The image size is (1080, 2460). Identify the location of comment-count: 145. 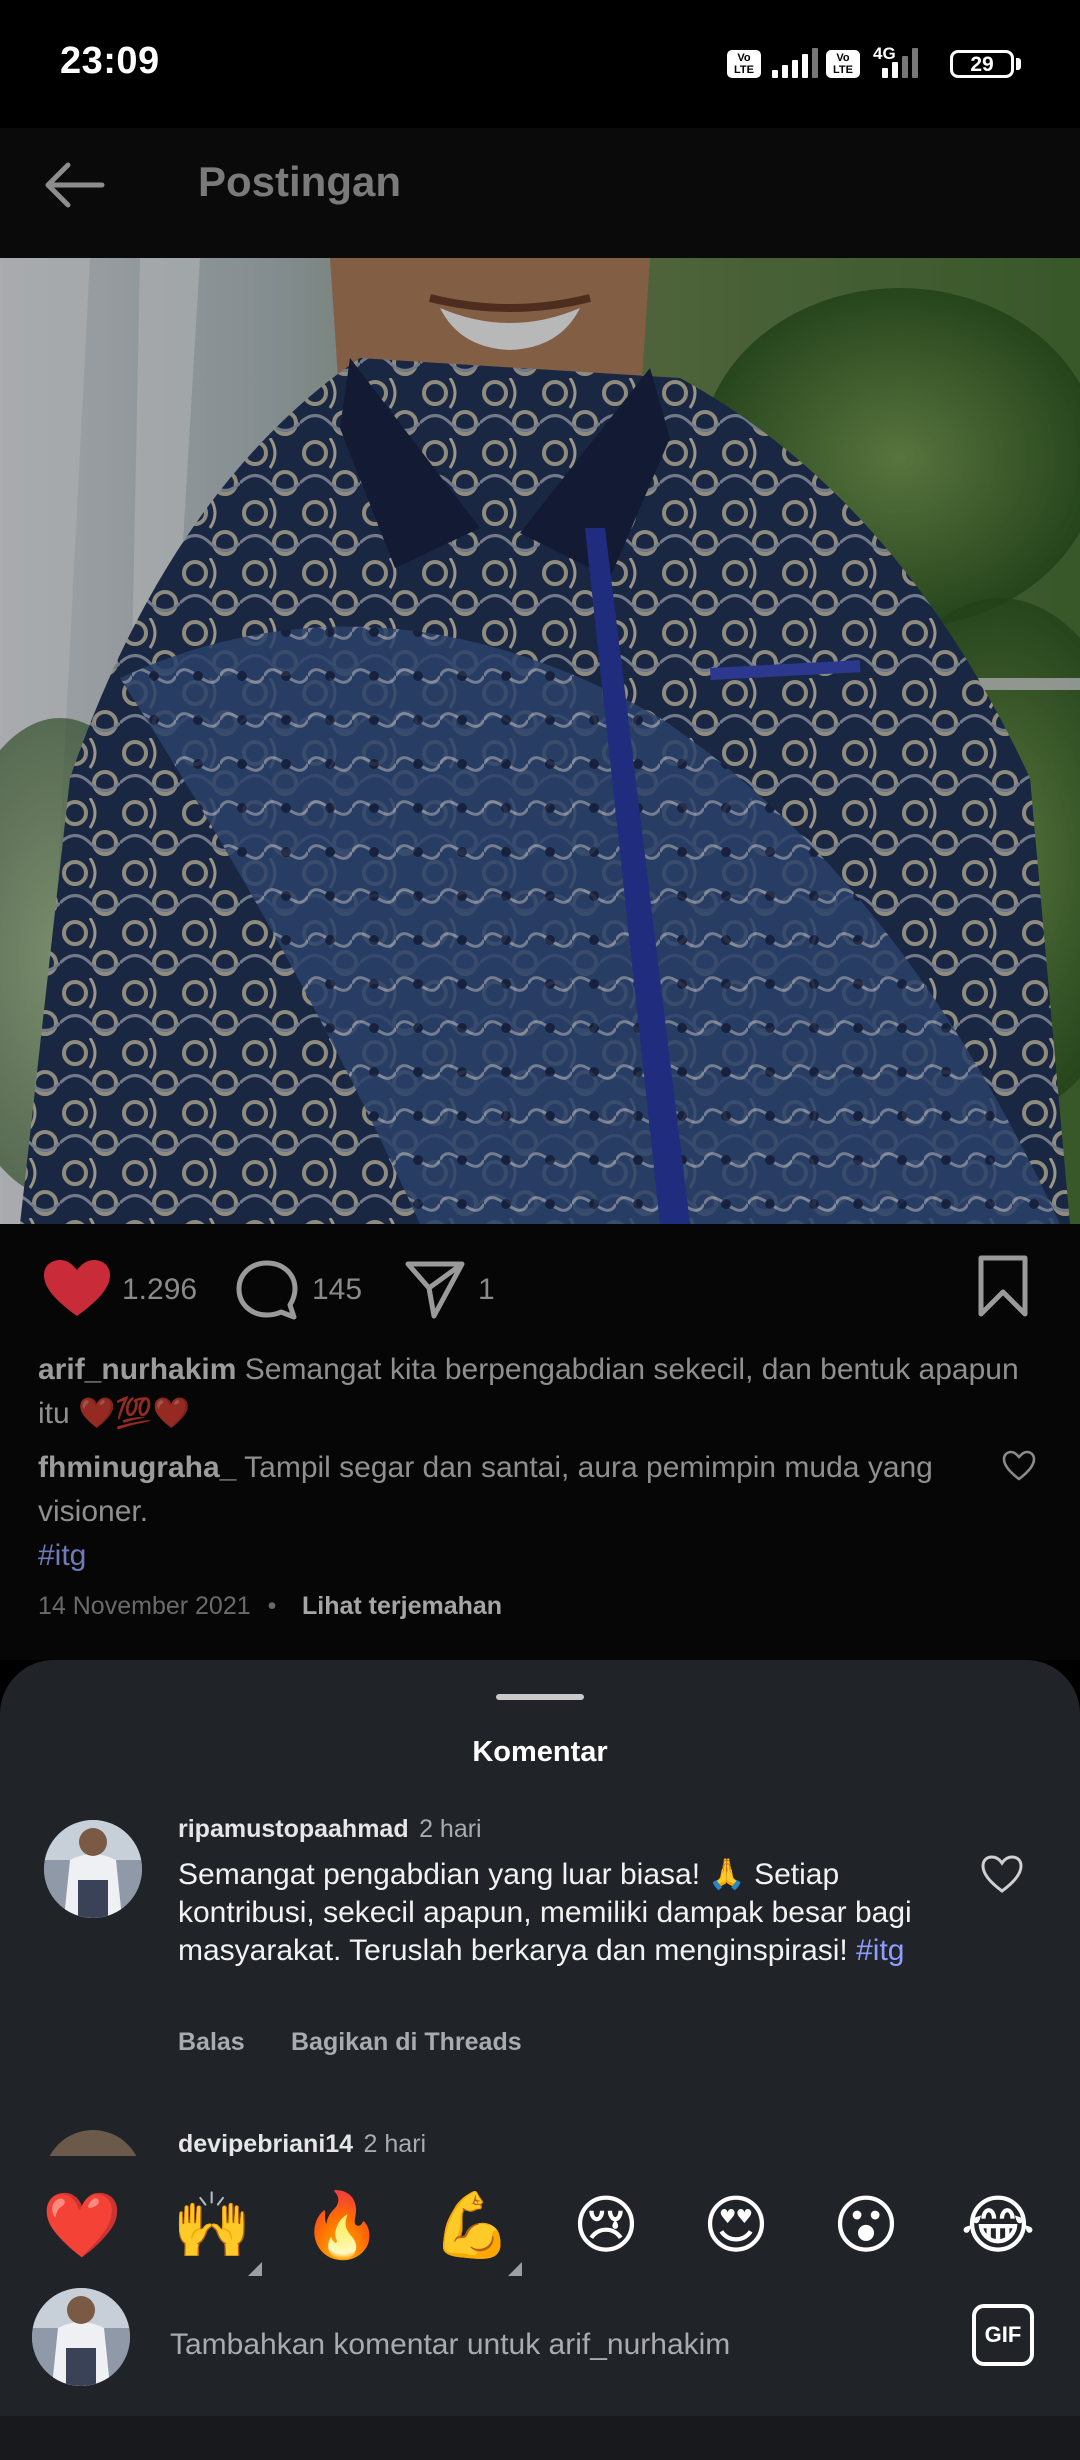
(337, 1290).